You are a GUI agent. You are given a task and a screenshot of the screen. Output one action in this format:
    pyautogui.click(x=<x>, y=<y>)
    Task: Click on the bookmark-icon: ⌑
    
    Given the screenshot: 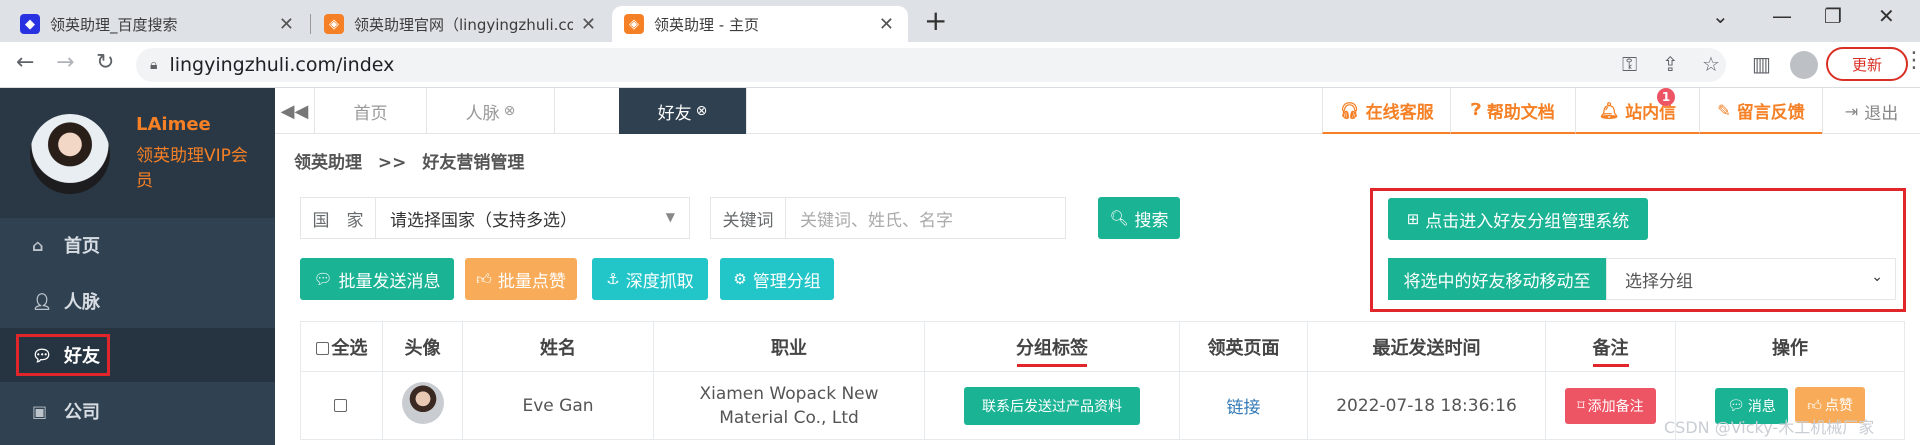 What is the action you would take?
    pyautogui.click(x=1581, y=405)
    